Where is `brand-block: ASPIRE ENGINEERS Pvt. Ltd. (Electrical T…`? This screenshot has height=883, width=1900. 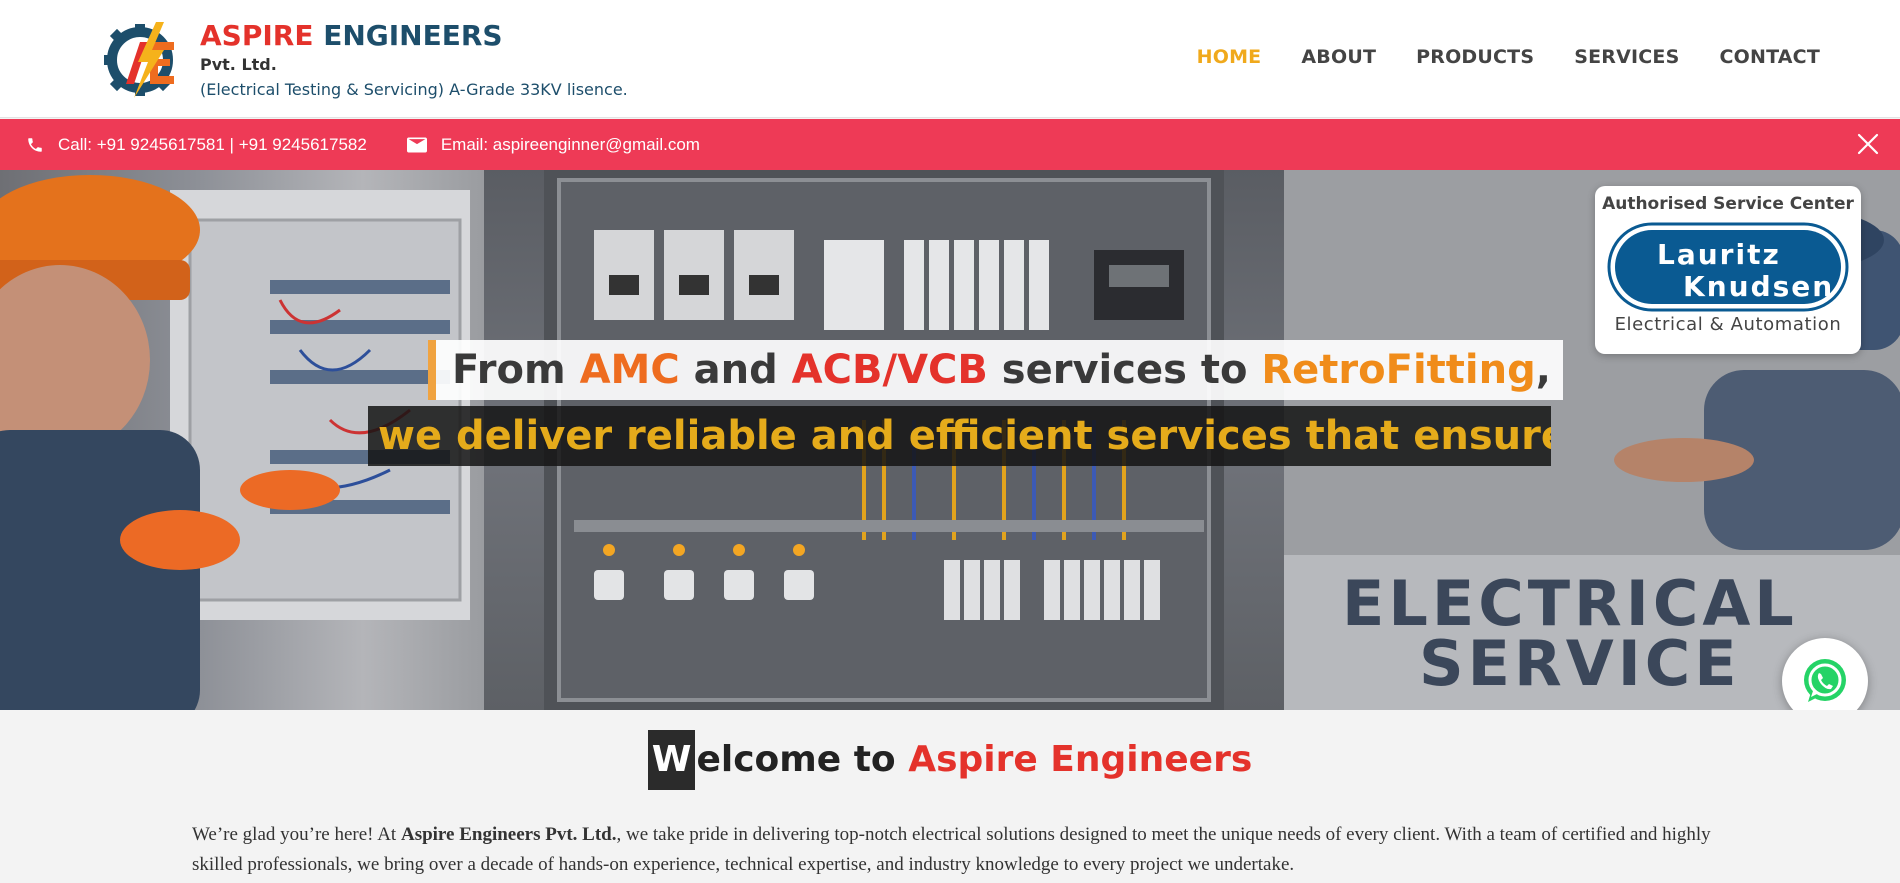 brand-block: ASPIRE ENGINEERS Pvt. Ltd. (Electrical T… is located at coordinates (414, 58).